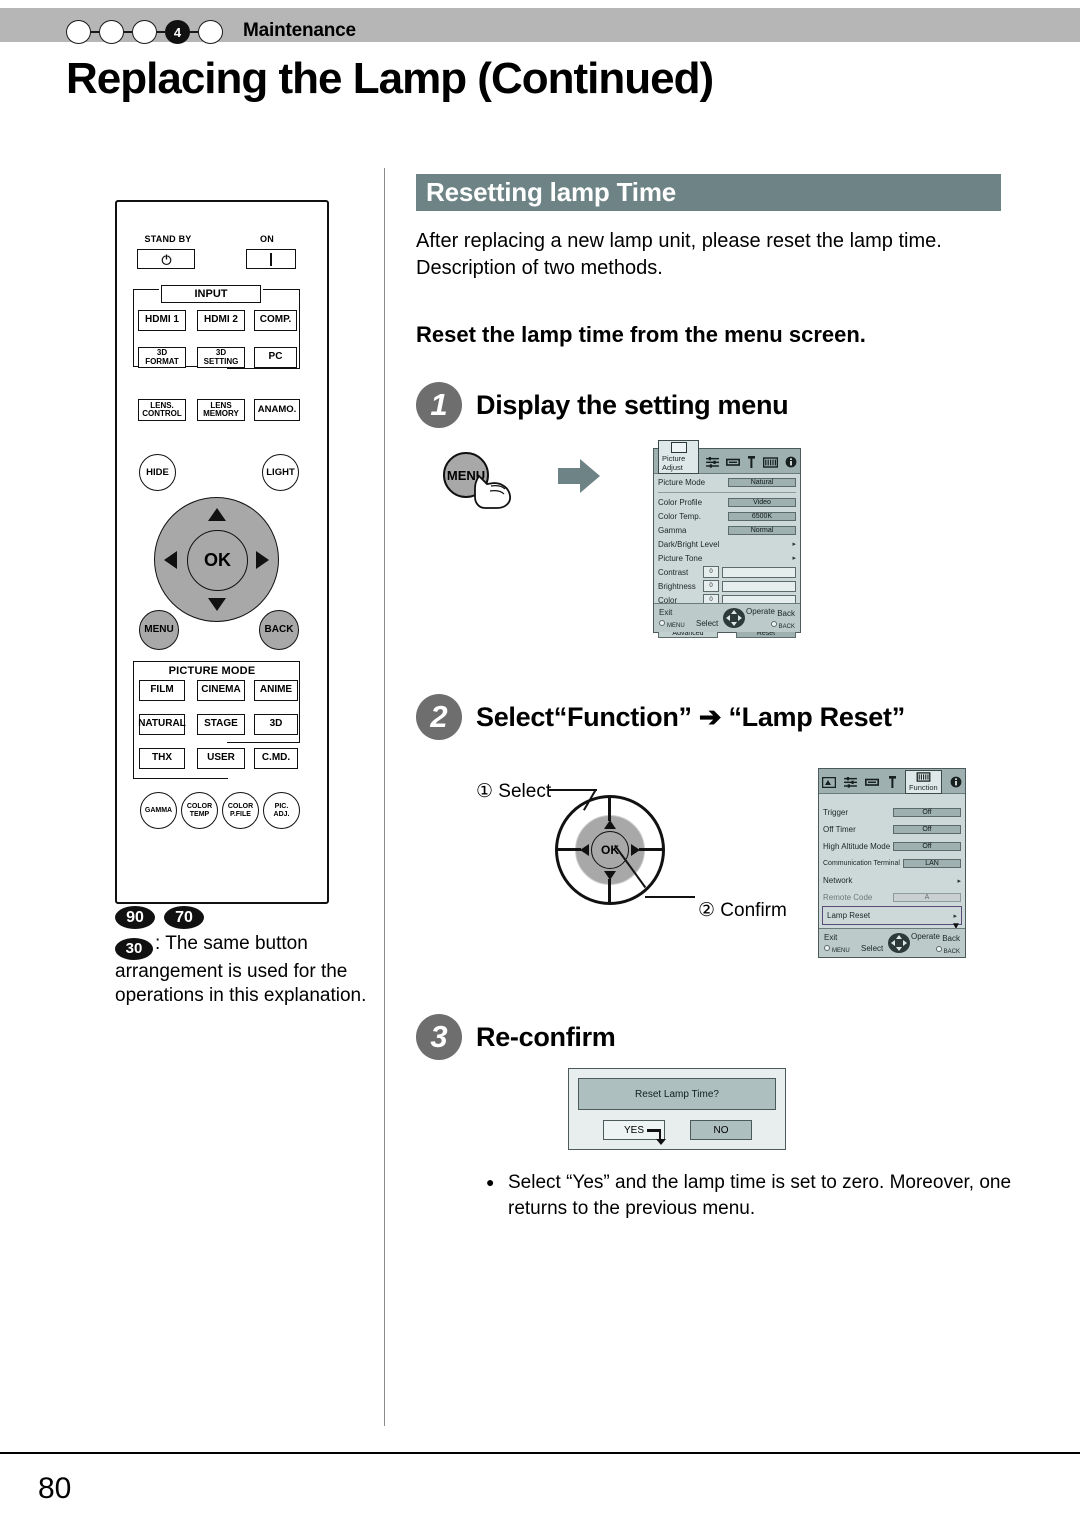 This screenshot has height=1534, width=1080. I want to click on lens-control-button: LENS. CONTROL, so click(162, 410).